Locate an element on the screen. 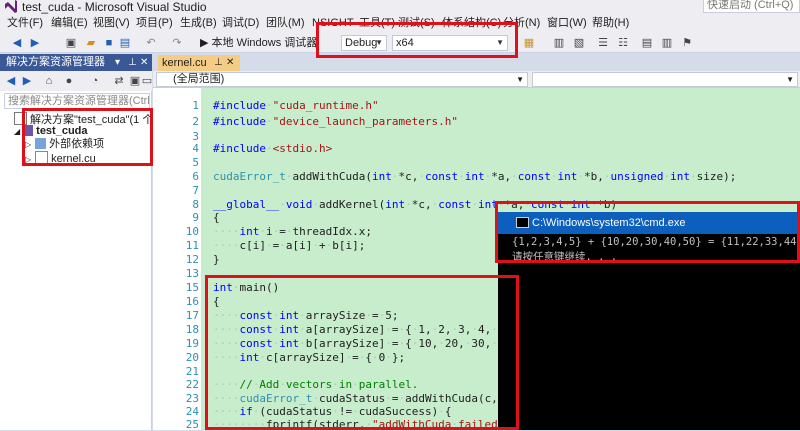 This screenshot has height=431, width=800. tree-item-label: kernel.cu is located at coordinates (73, 159).